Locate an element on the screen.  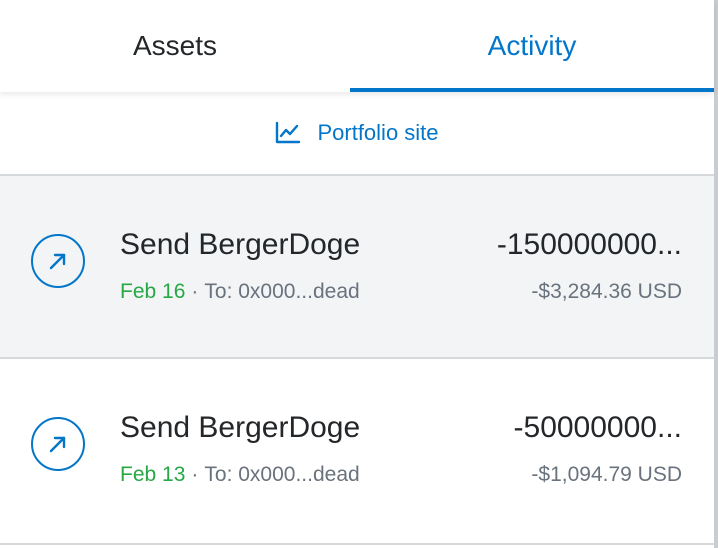
tab-assets-label: Assets is located at coordinates (175, 45).